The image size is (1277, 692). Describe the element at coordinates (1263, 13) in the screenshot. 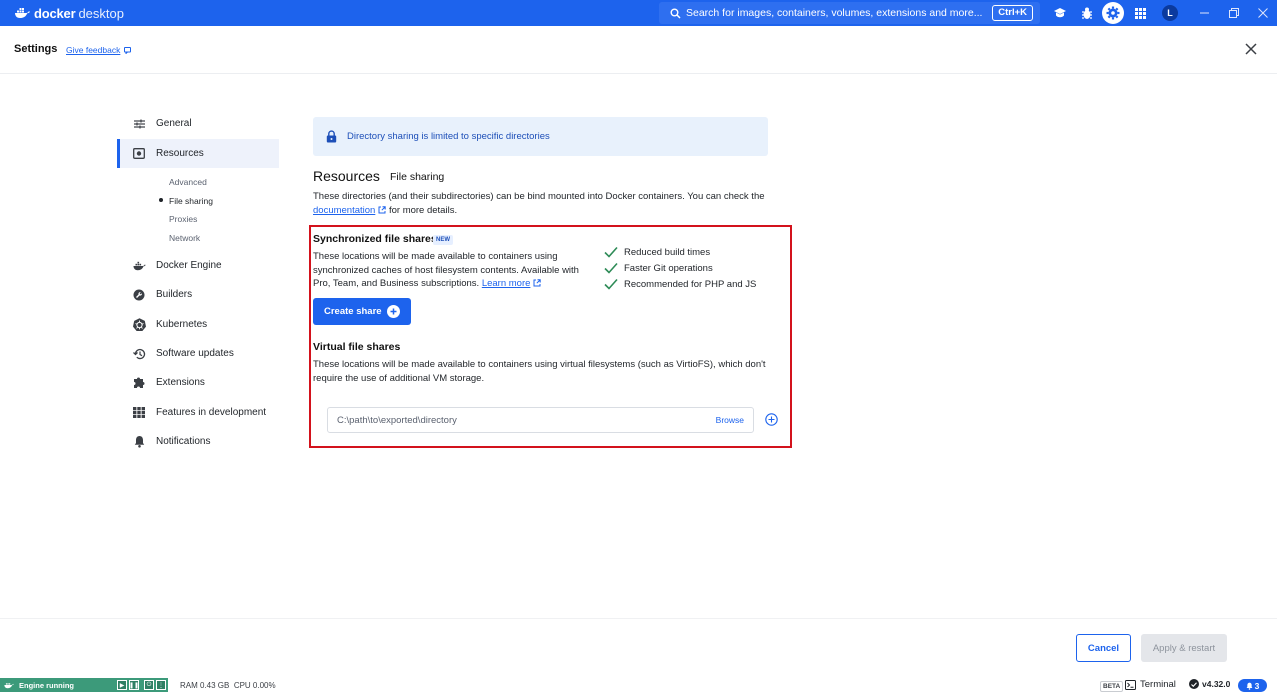

I see `close-window-icon` at that location.